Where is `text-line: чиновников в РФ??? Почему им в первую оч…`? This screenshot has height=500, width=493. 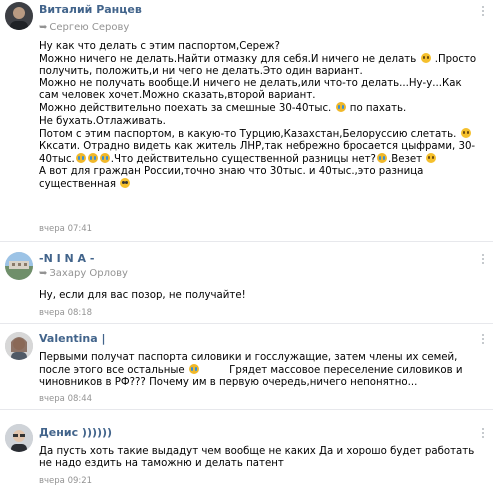
text-line: чиновников в РФ??? Почему им в первую оч… is located at coordinates (228, 383).